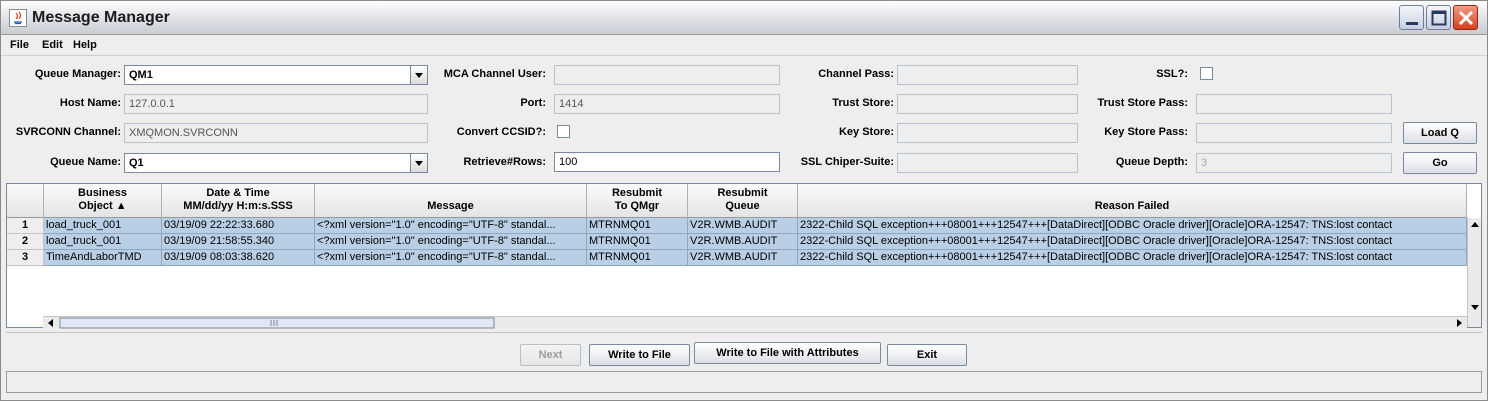 The width and height of the screenshot is (1488, 401). What do you see at coordinates (1146, 132) in the screenshot?
I see `key-store-pass-label: Key Store Pass:` at bounding box center [1146, 132].